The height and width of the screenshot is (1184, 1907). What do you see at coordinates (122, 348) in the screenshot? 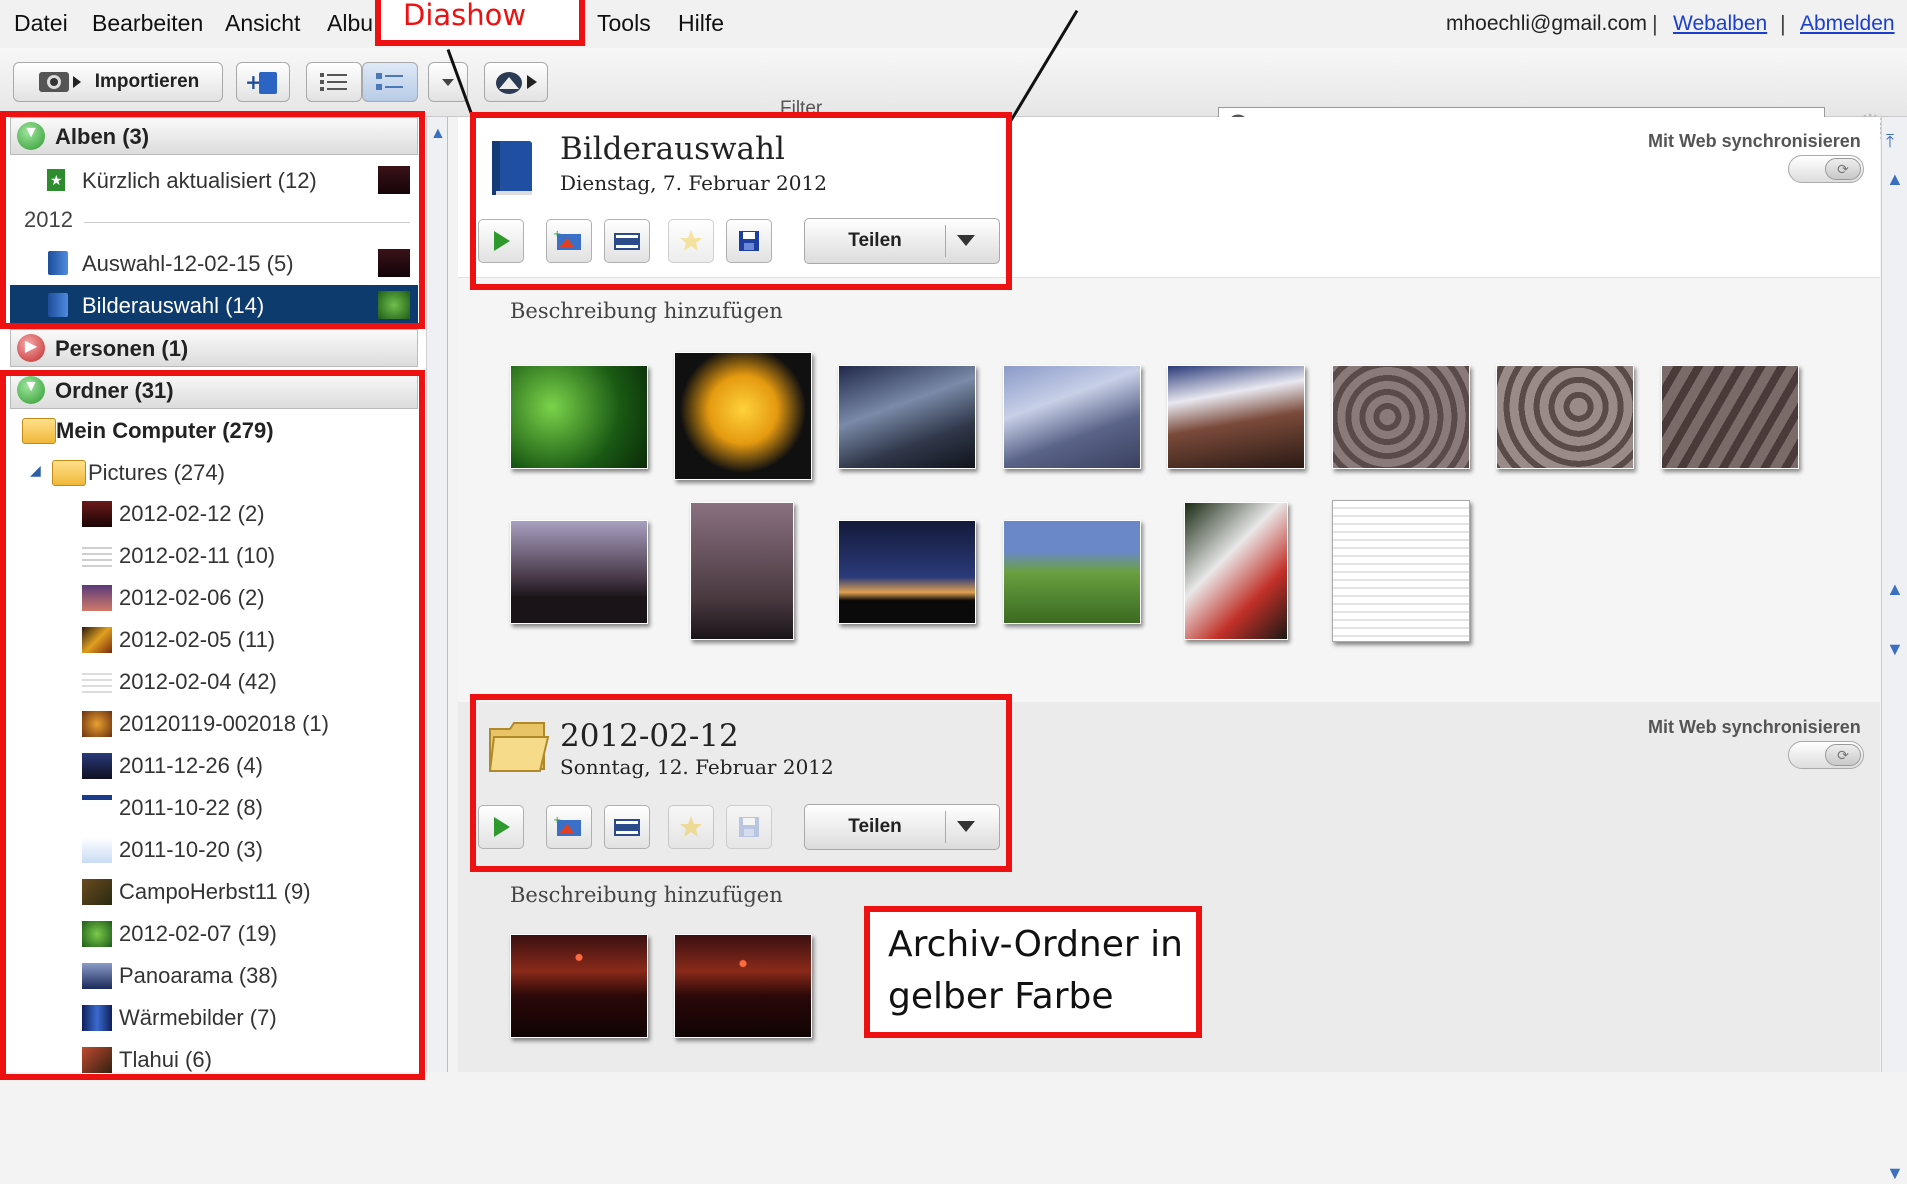
I see `people-header-label: Personen (1)` at bounding box center [122, 348].